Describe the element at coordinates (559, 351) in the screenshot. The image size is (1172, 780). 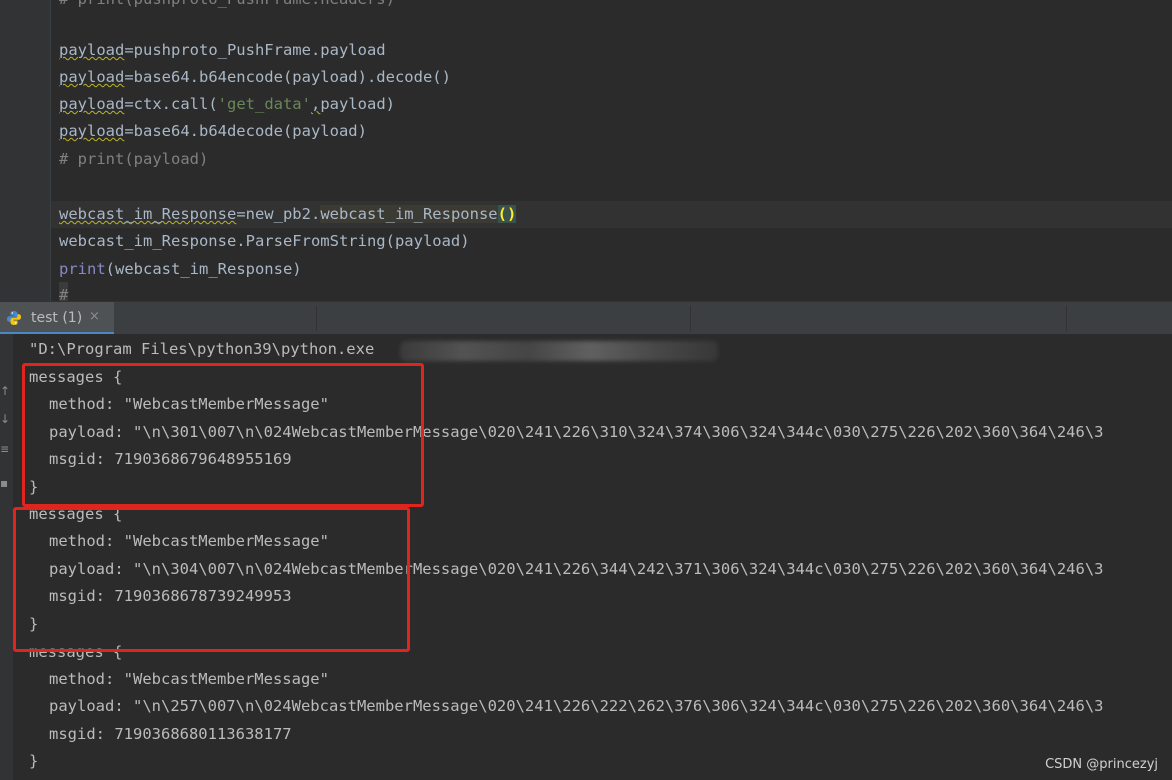
I see `redacted-path` at that location.